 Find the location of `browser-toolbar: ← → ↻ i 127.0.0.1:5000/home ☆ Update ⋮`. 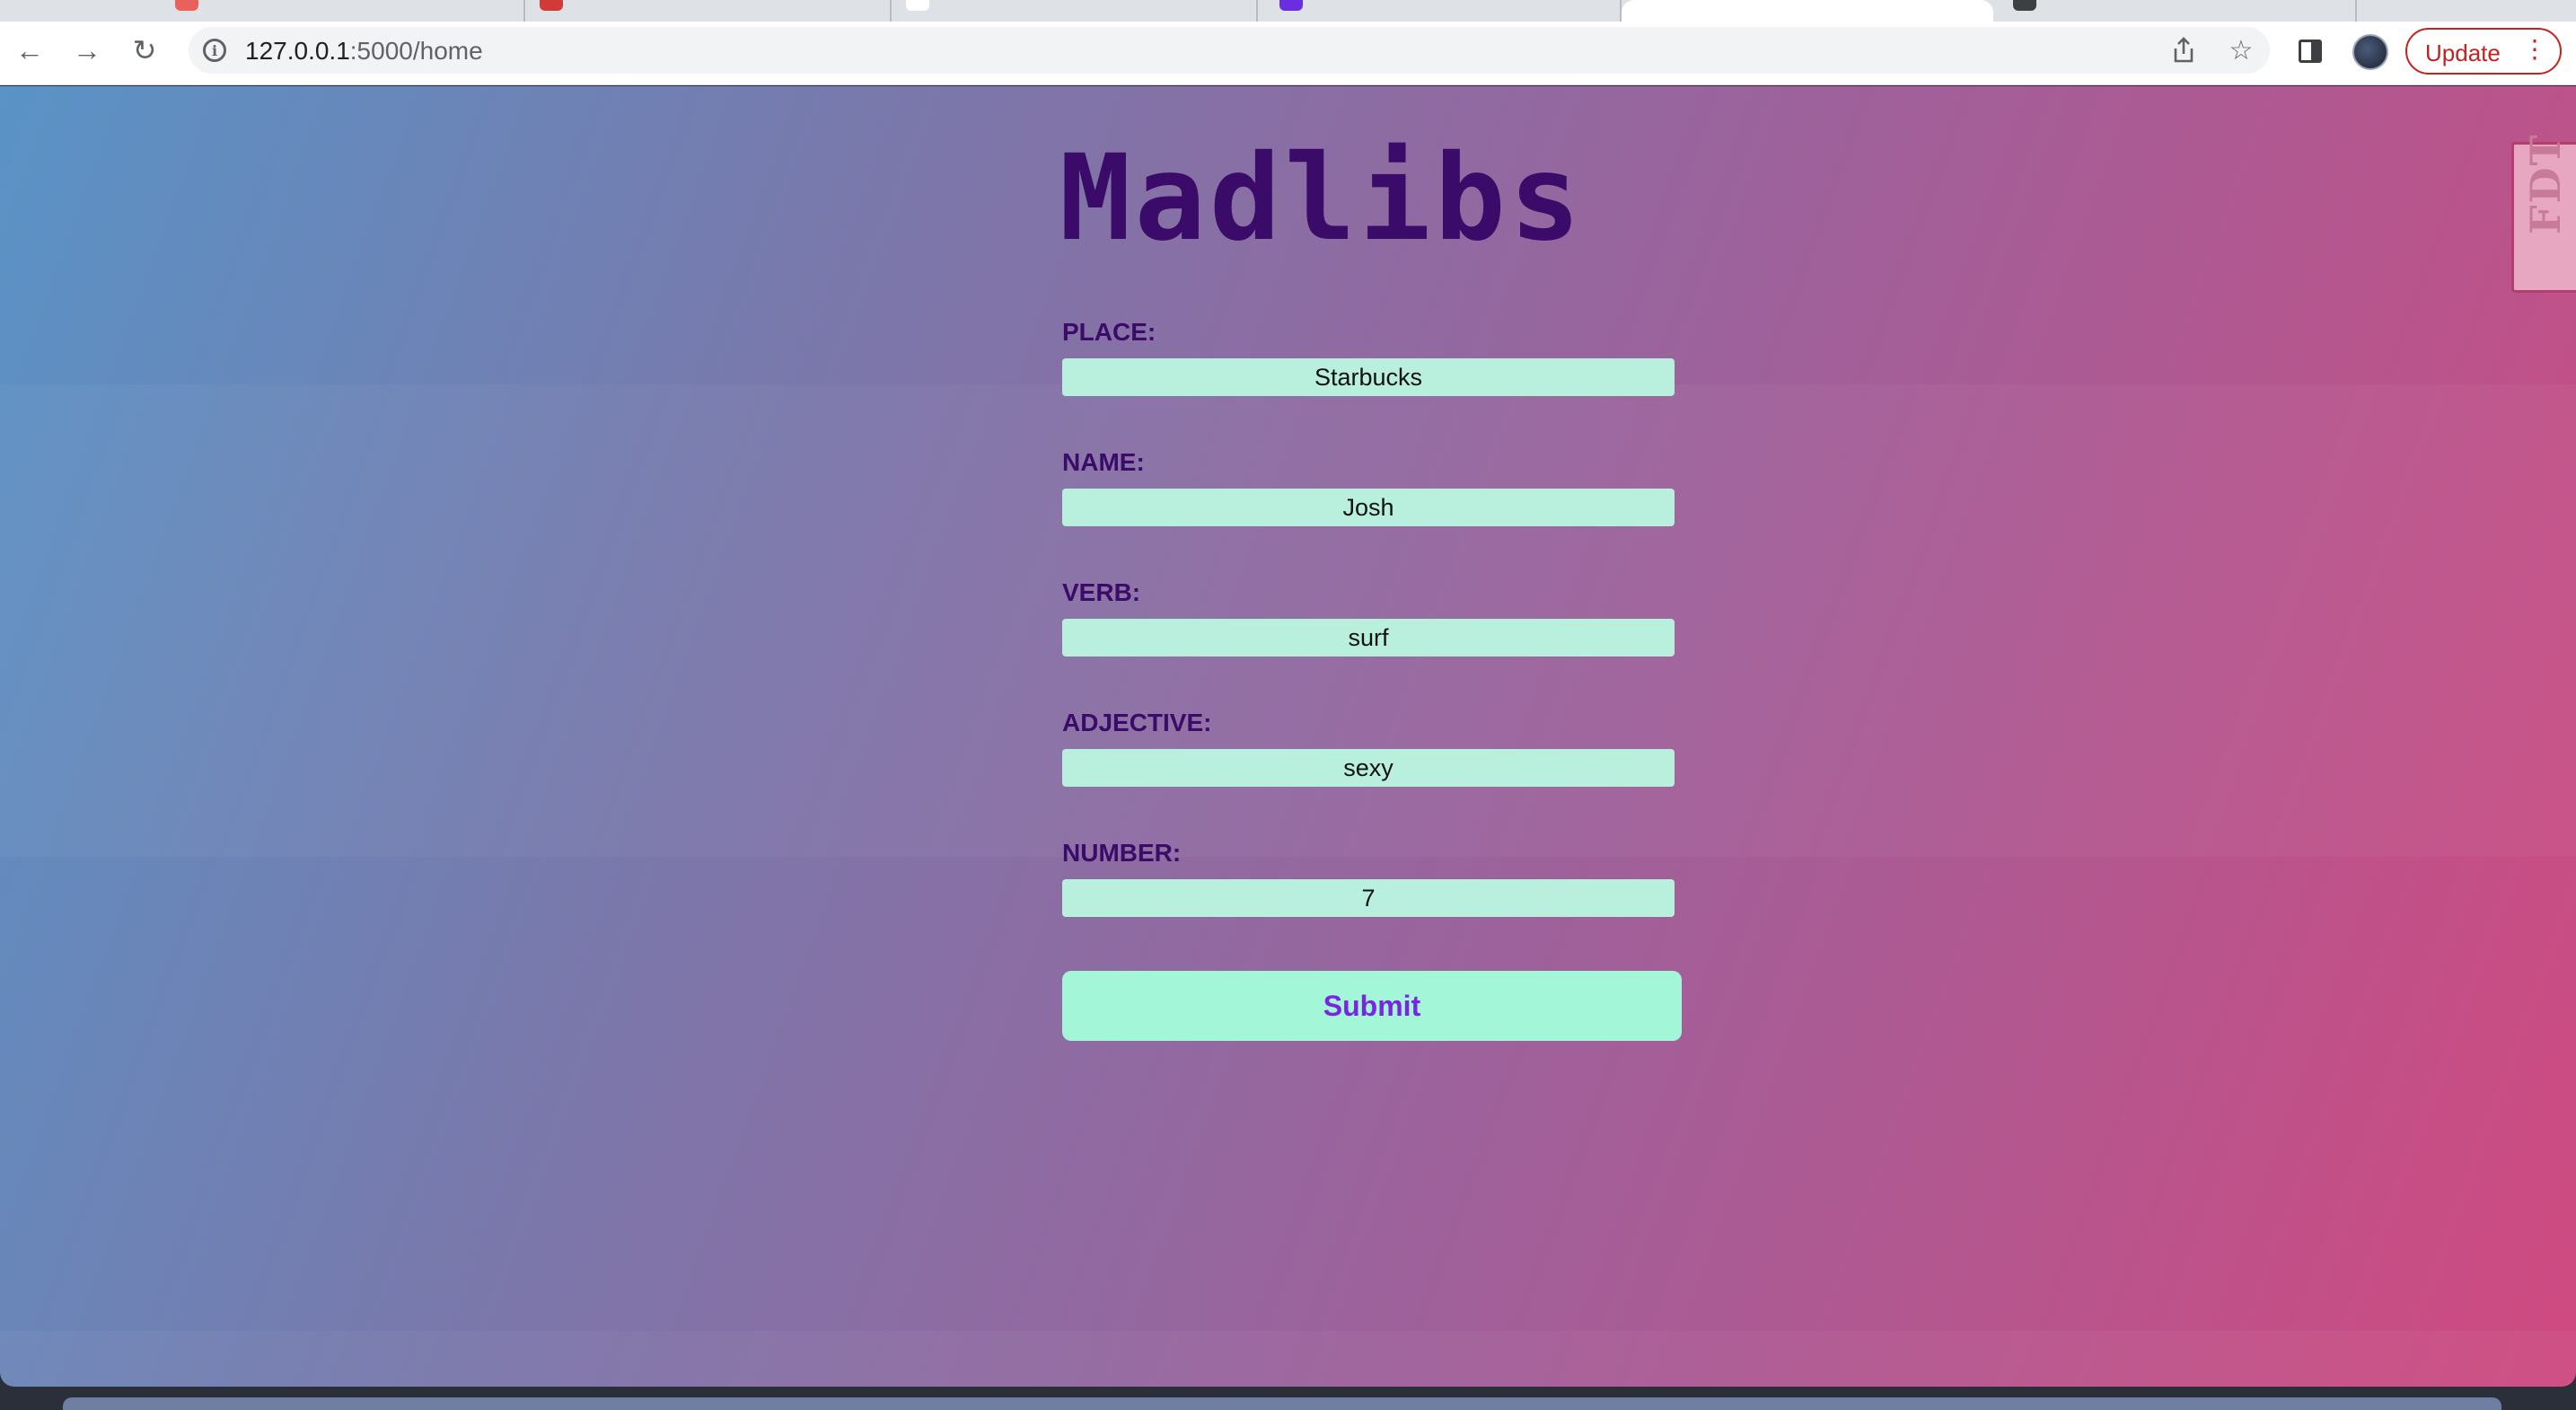

browser-toolbar: ← → ↻ i 127.0.0.1:5000/home ☆ Update ⋮ is located at coordinates (1288, 53).